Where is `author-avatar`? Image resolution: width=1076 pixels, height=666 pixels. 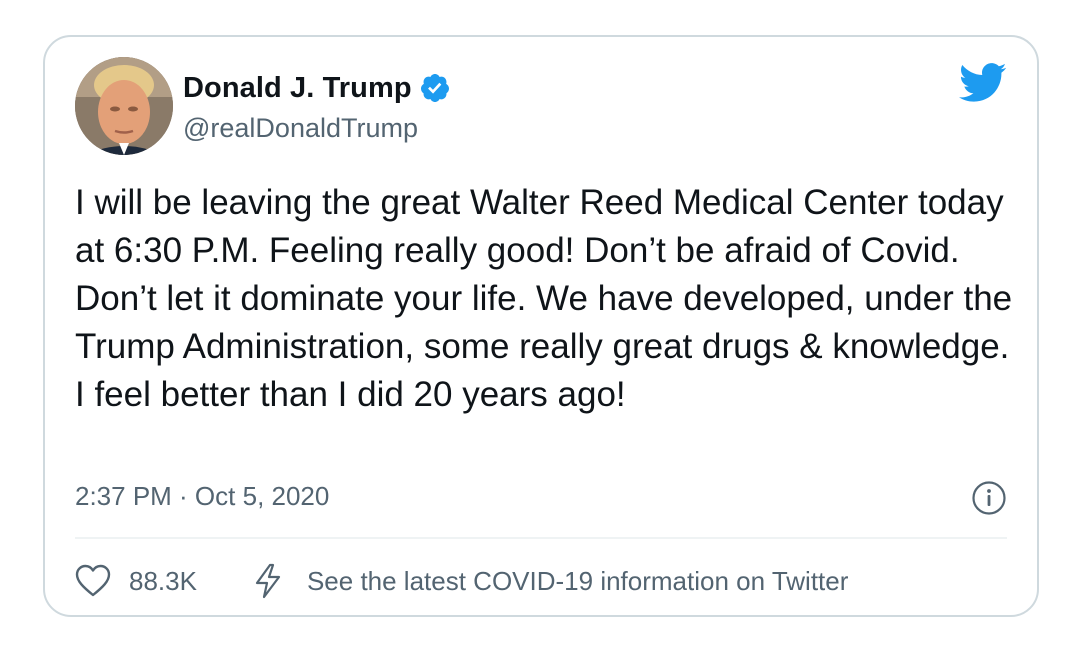
author-avatar is located at coordinates (124, 106).